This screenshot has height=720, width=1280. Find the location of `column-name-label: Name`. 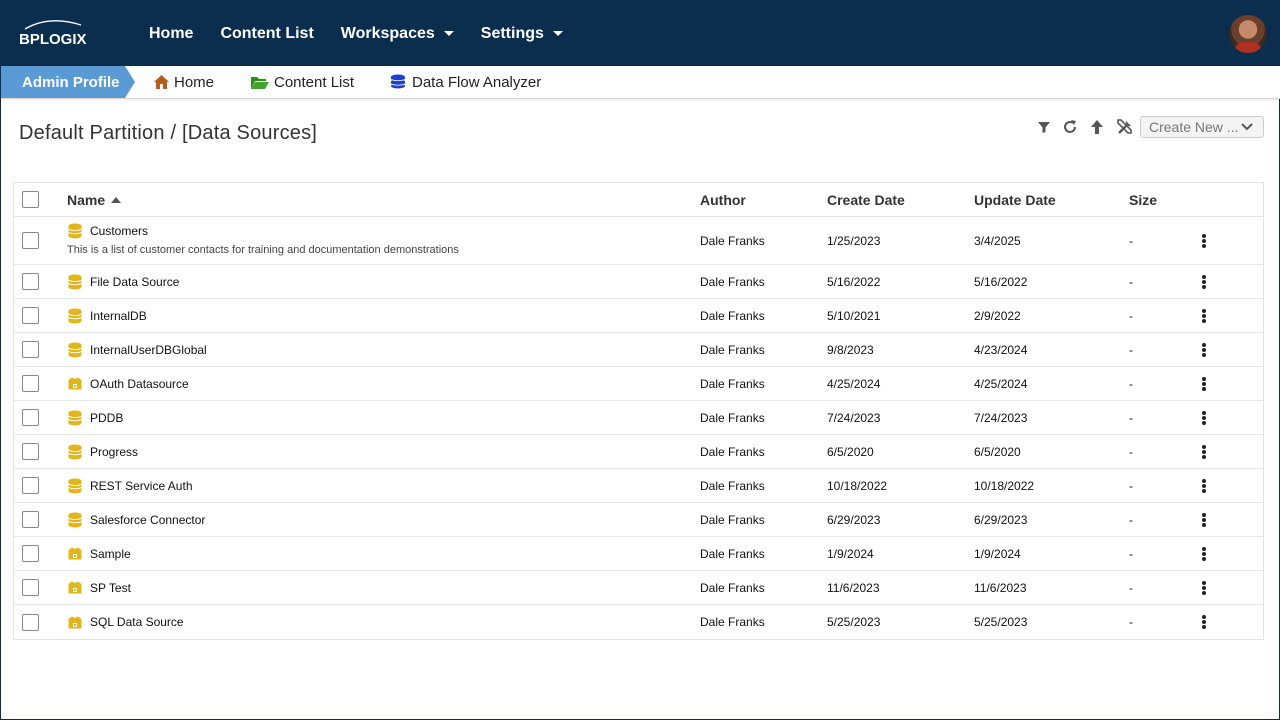

column-name-label: Name is located at coordinates (86, 199).